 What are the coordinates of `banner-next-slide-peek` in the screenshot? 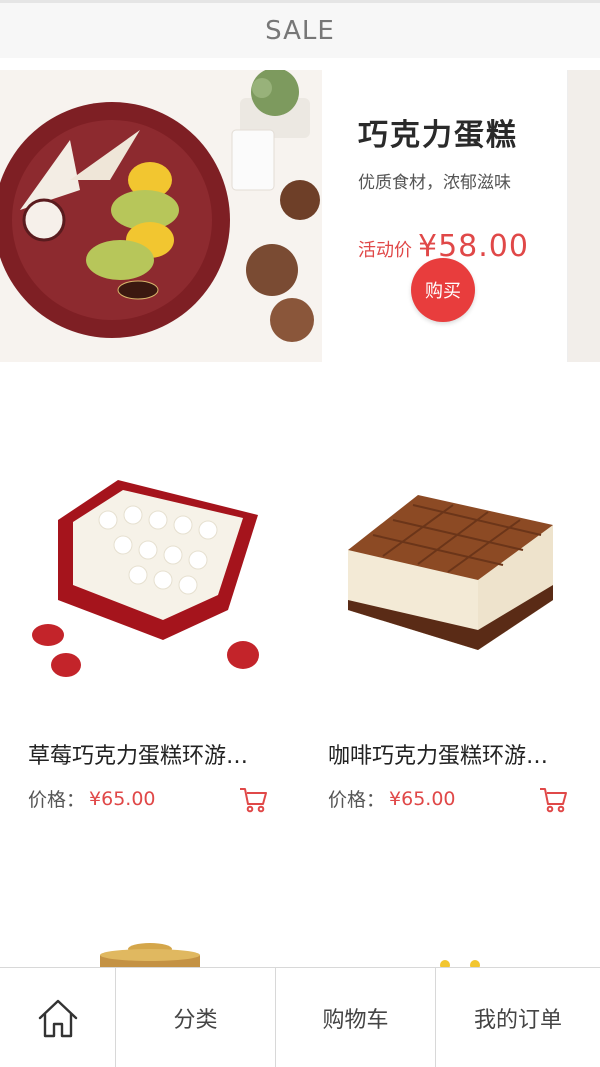 It's located at (583, 216).